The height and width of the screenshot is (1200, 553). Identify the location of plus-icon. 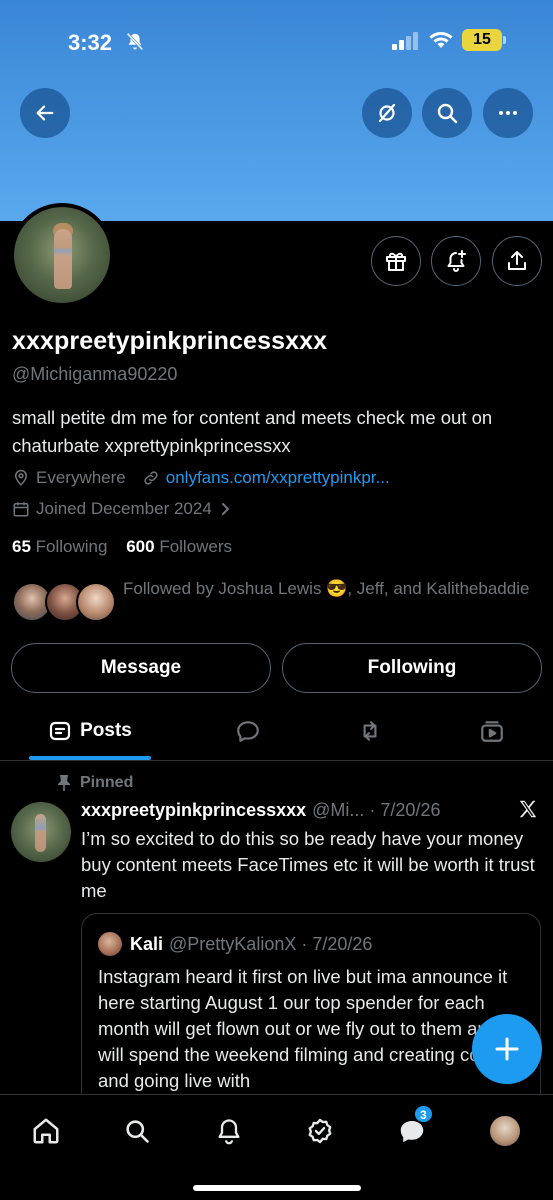
(507, 1049).